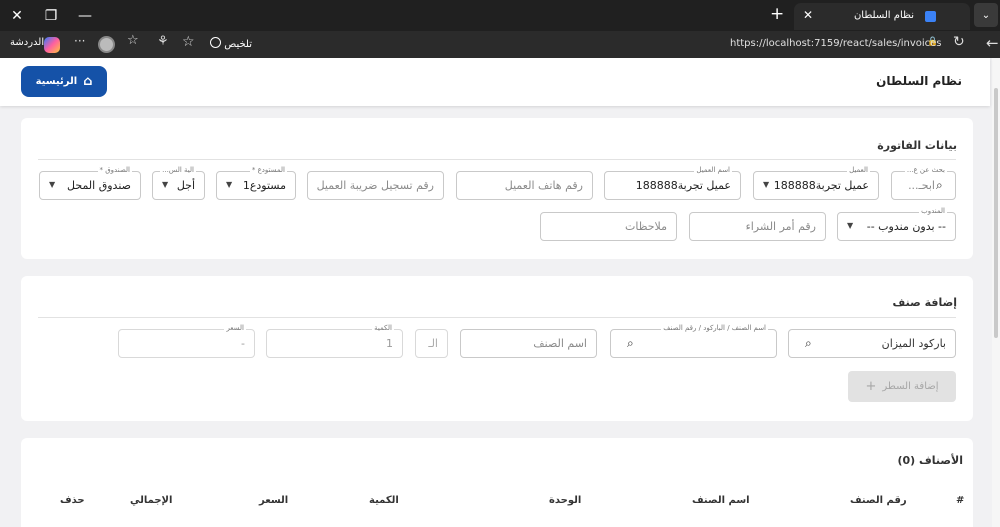 Image resolution: width=1000 pixels, height=527 pixels. I want to click on sales-rep-value: -- بدون مندوب --, so click(906, 226).